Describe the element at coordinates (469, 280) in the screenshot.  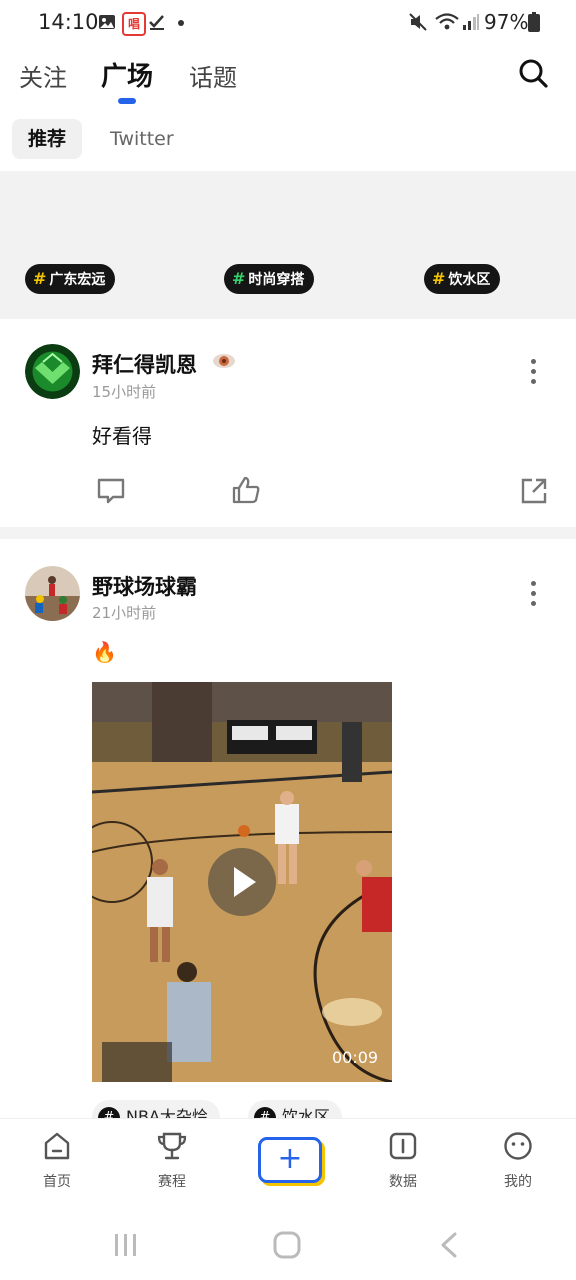
I see `banner-tag-label: 饮水区` at that location.